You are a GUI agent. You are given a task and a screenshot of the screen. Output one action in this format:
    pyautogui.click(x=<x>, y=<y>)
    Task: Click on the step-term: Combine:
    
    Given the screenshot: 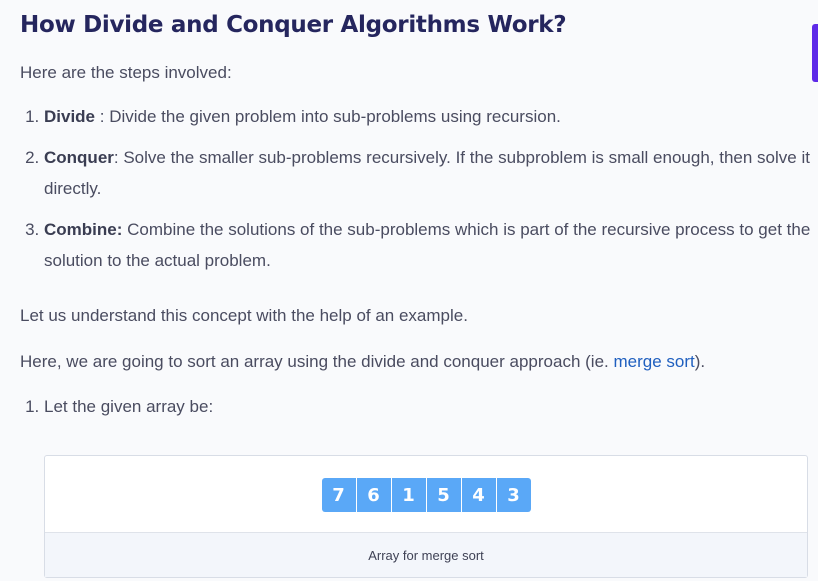 What is the action you would take?
    pyautogui.click(x=83, y=229)
    